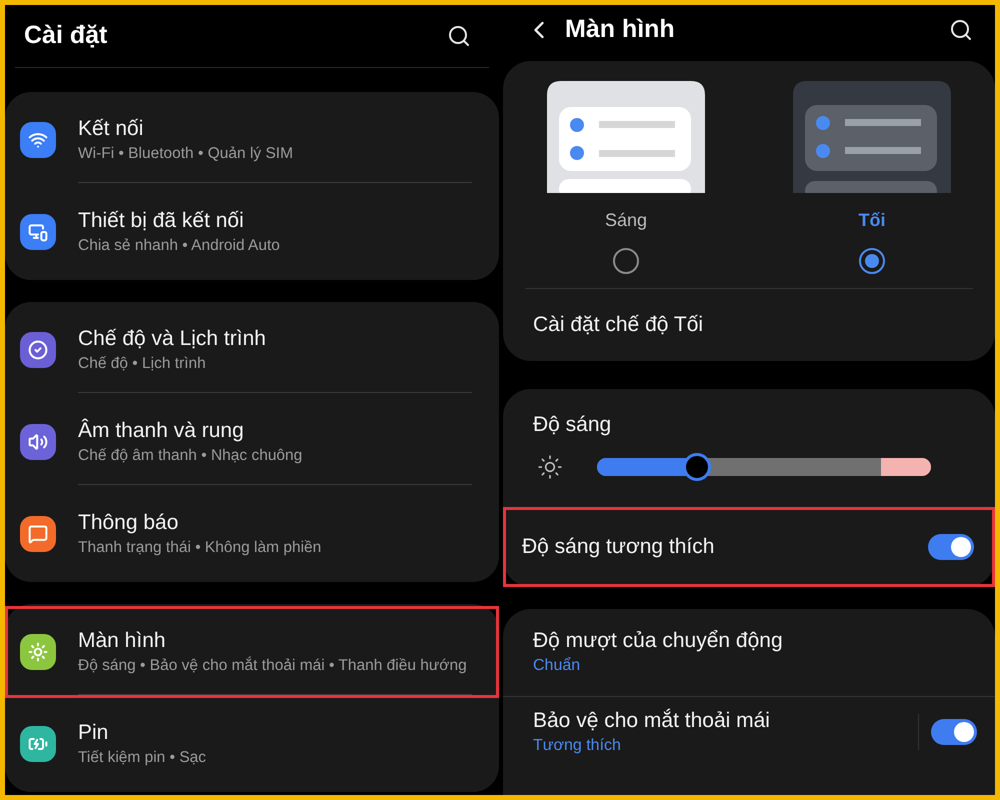 The width and height of the screenshot is (1000, 800). What do you see at coordinates (618, 547) in the screenshot?
I see `item-title: Độ sáng tương thích` at bounding box center [618, 547].